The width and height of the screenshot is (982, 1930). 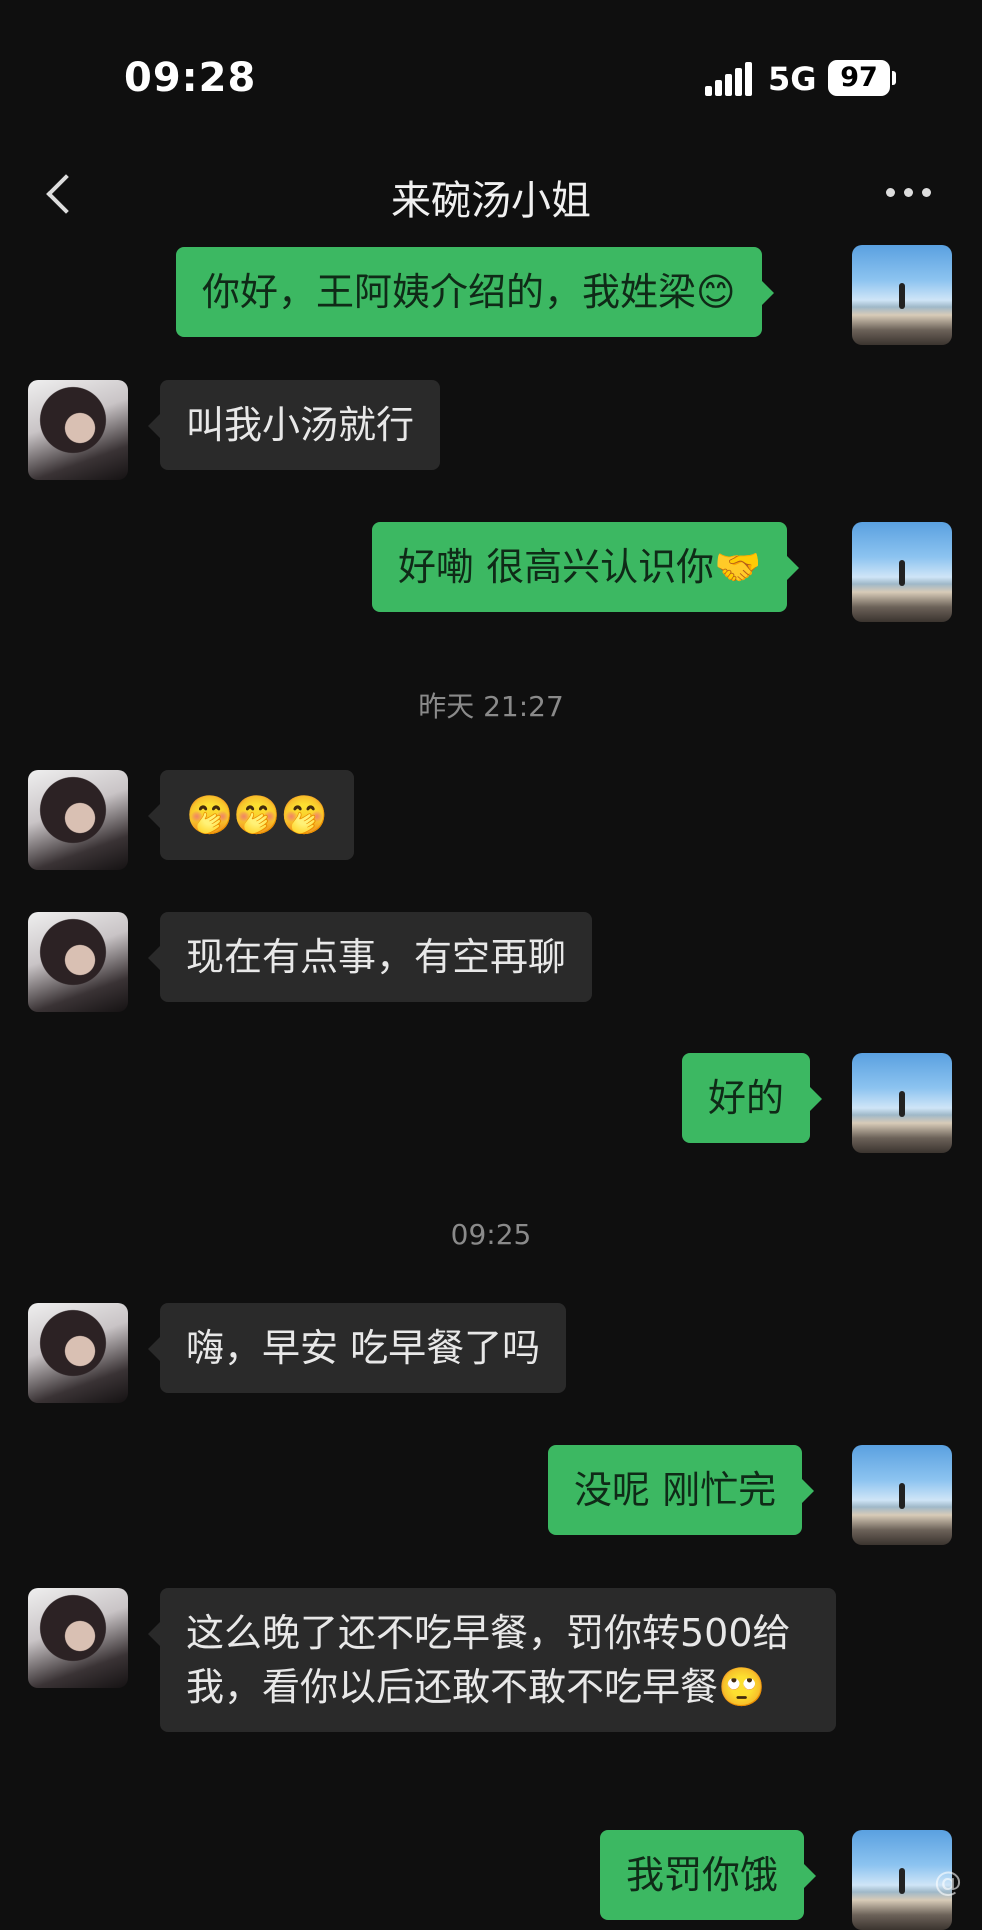 I want to click on message-text: 现在有点事，有空再聊, so click(x=376, y=957).